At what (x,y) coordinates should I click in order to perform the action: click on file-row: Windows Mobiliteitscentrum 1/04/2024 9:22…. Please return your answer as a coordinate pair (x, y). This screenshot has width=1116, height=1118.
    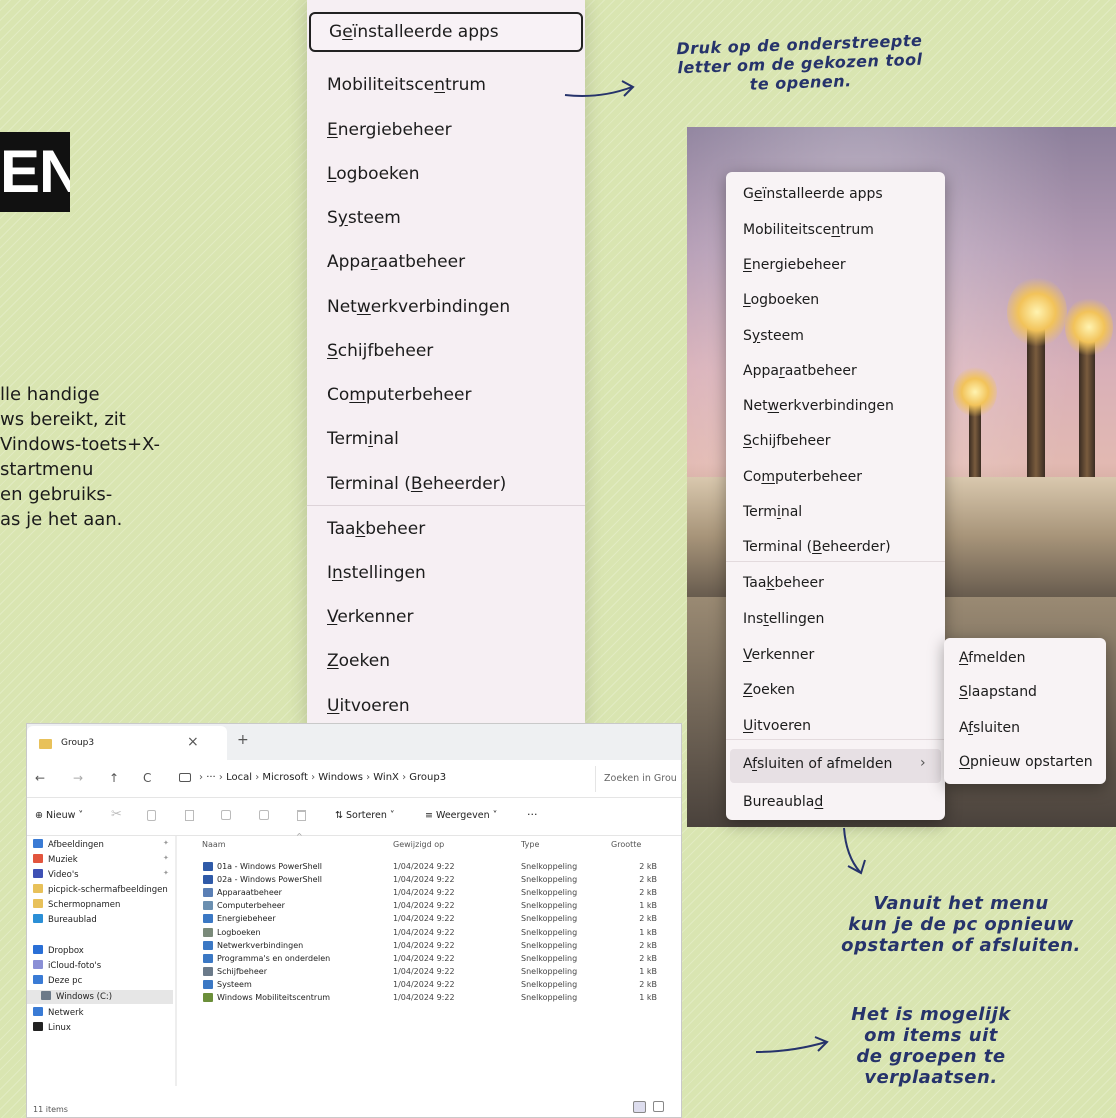
    Looking at the image, I should click on (342, 998).